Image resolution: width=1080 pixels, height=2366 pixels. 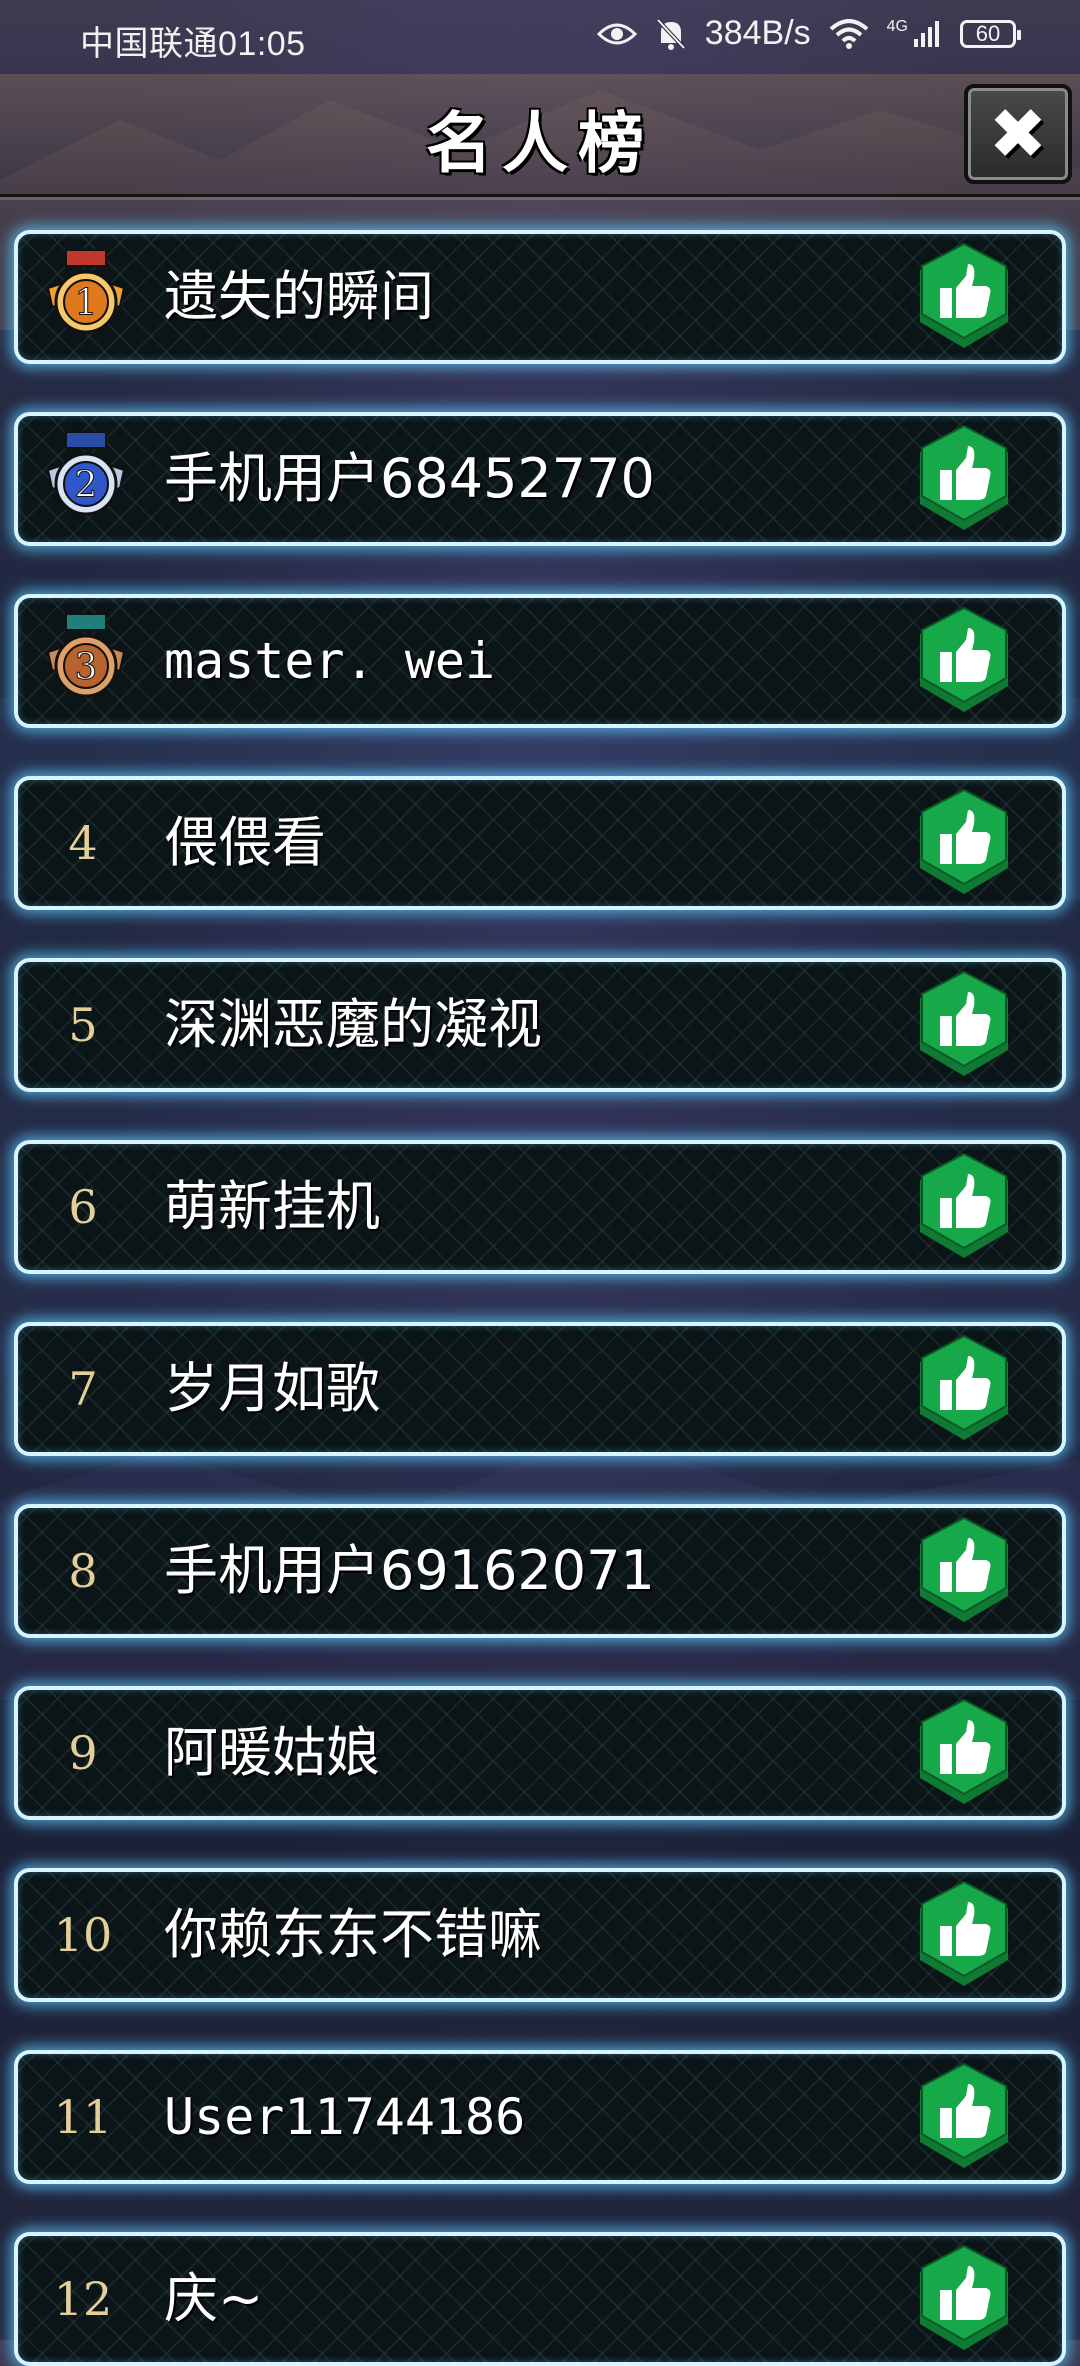 I want to click on leaderboard-row: 2 手机用户68452770, so click(x=540, y=479).